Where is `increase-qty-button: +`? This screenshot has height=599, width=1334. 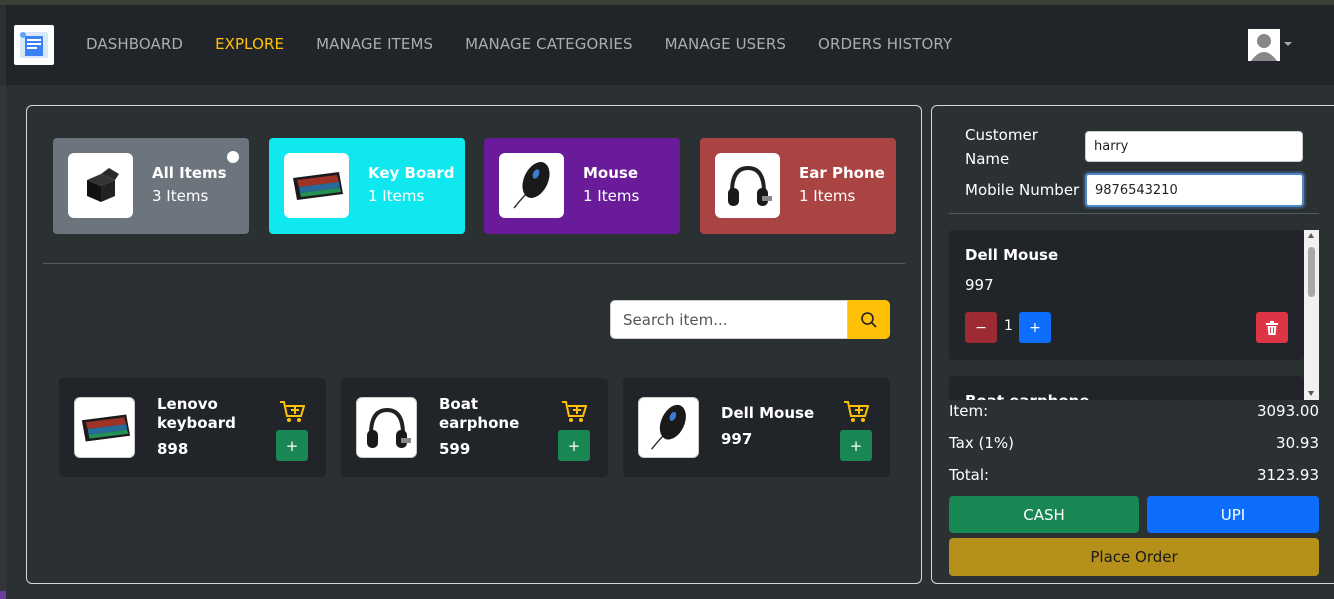 increase-qty-button: + is located at coordinates (1035, 327).